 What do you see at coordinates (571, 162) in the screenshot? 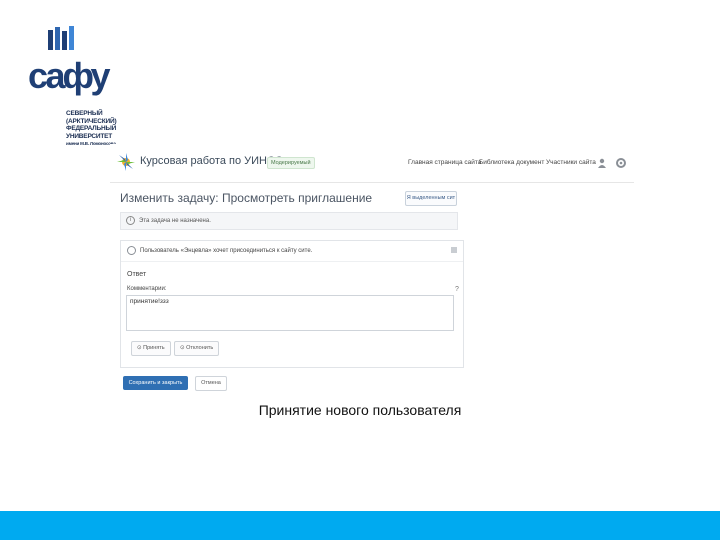
I see `nav-site-members: Участники сайта` at bounding box center [571, 162].